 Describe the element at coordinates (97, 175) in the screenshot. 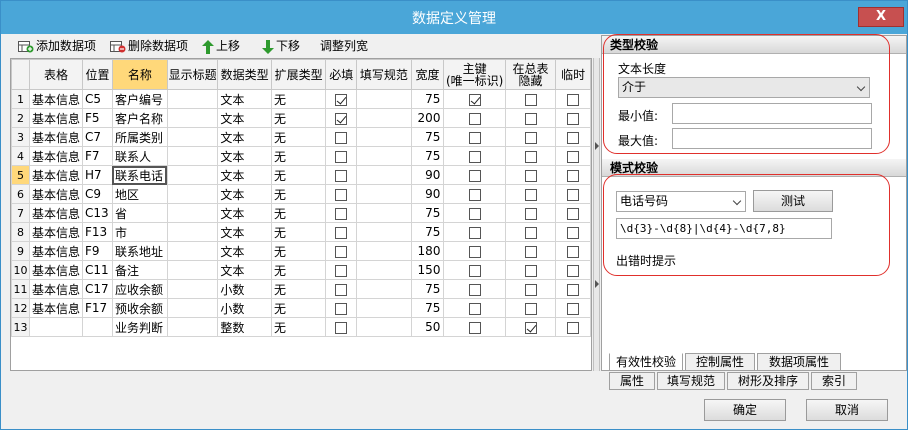

I see `cell-position: H7` at that location.